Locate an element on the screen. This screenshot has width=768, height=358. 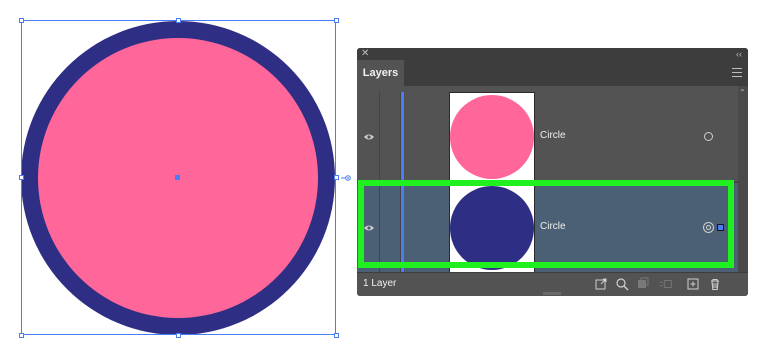
resize-handle-top-right is located at coordinates (336, 20).